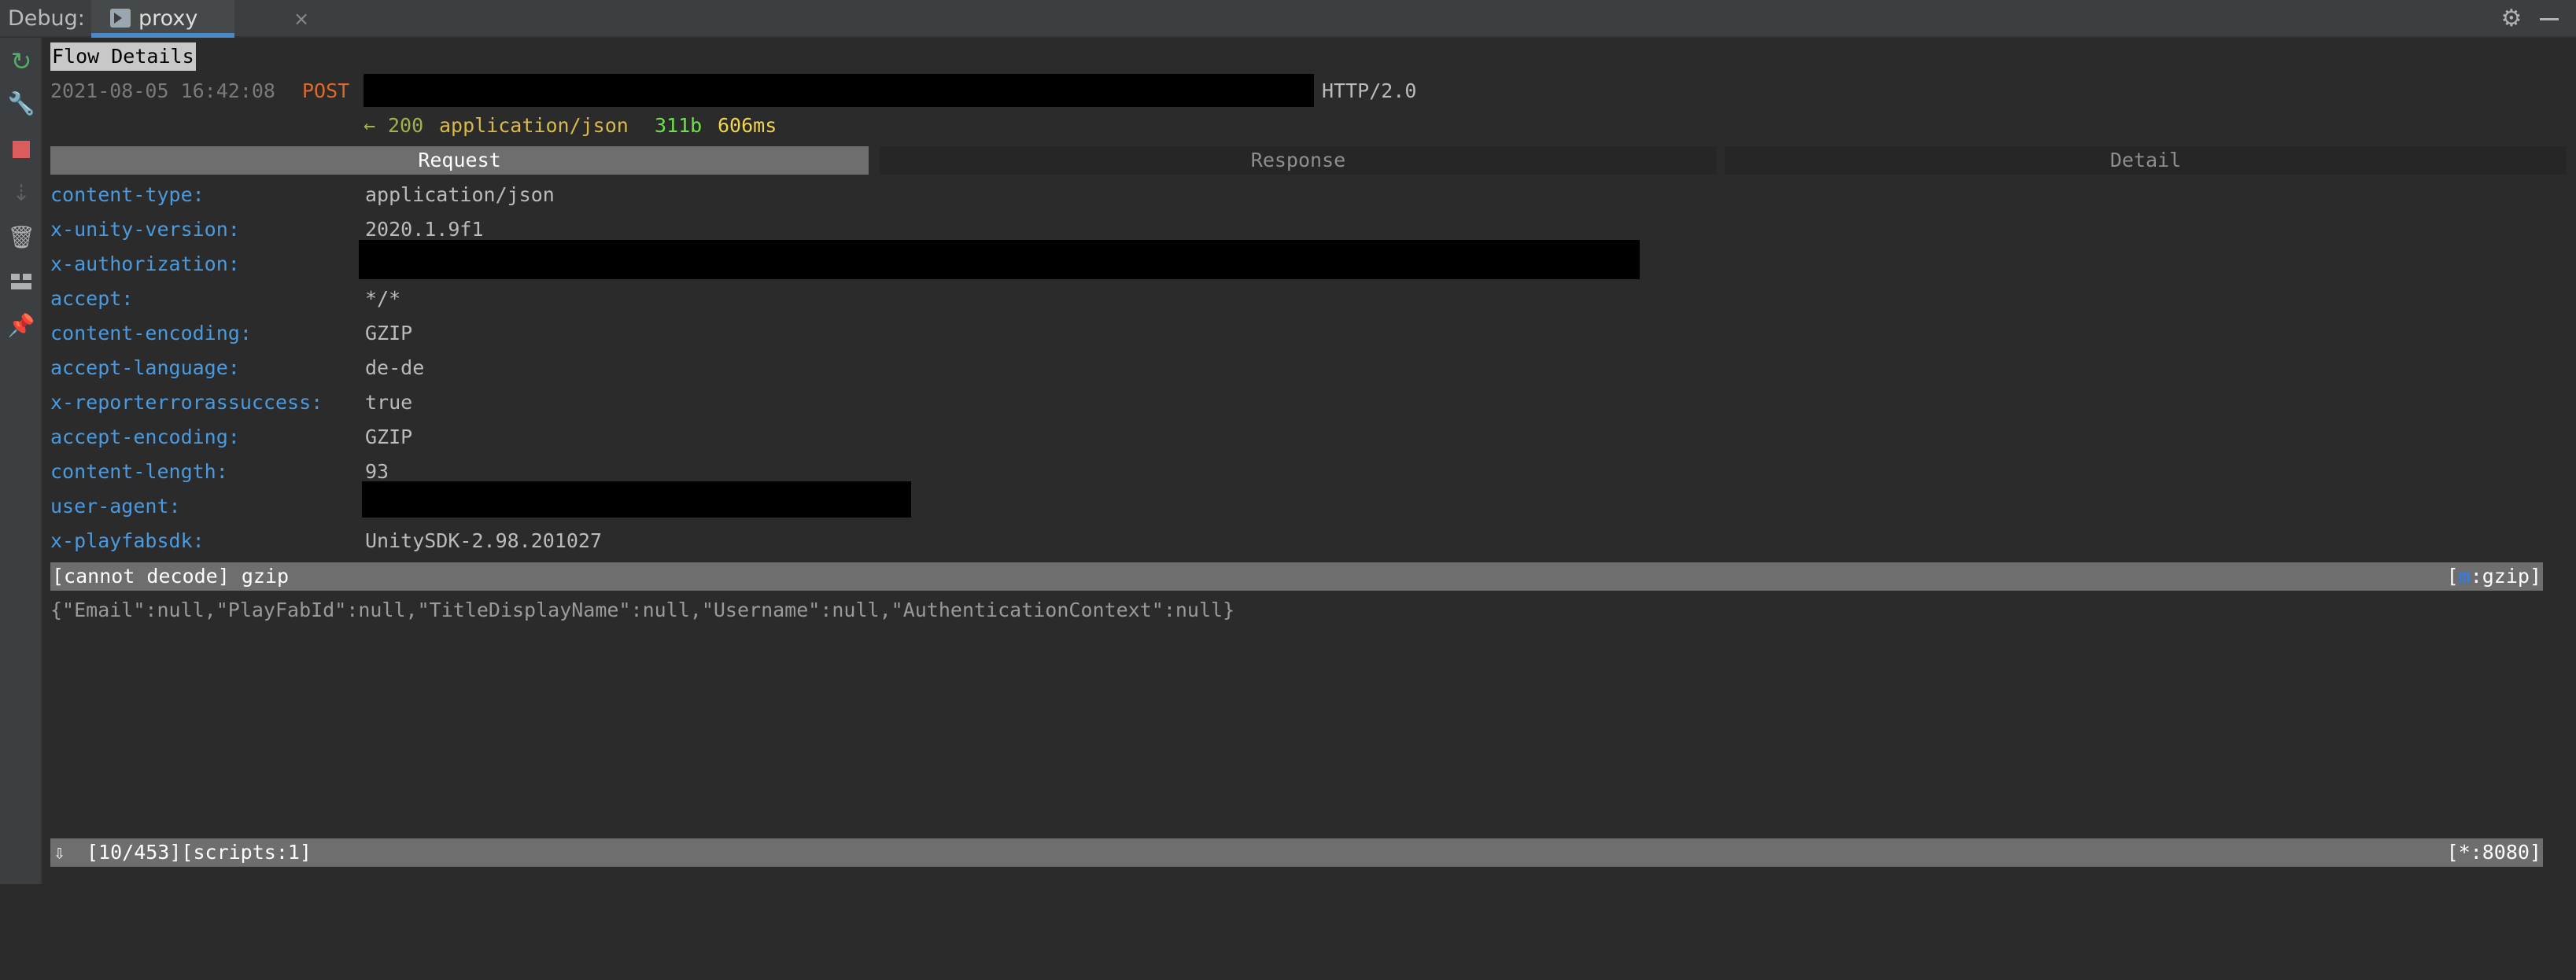  What do you see at coordinates (999, 259) in the screenshot?
I see `authorization-redacted-block` at bounding box center [999, 259].